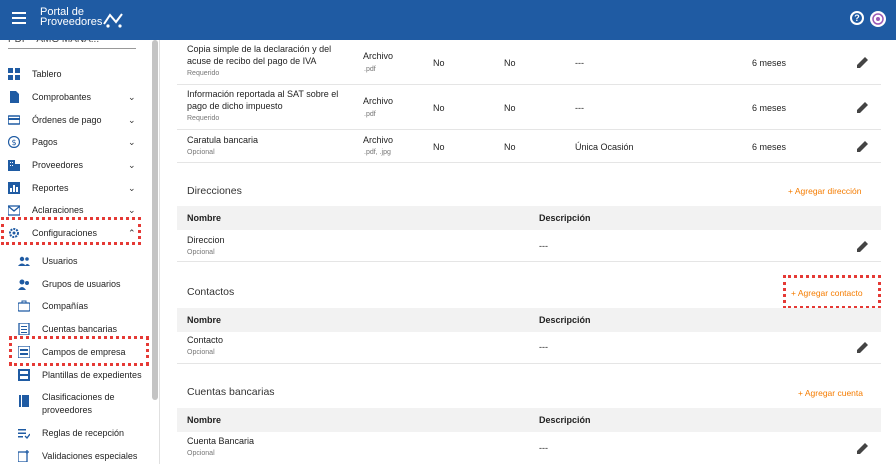  Describe the element at coordinates (80, 329) in the screenshot. I see `sidebar-subitem-label: Cuentas bancarias` at that location.